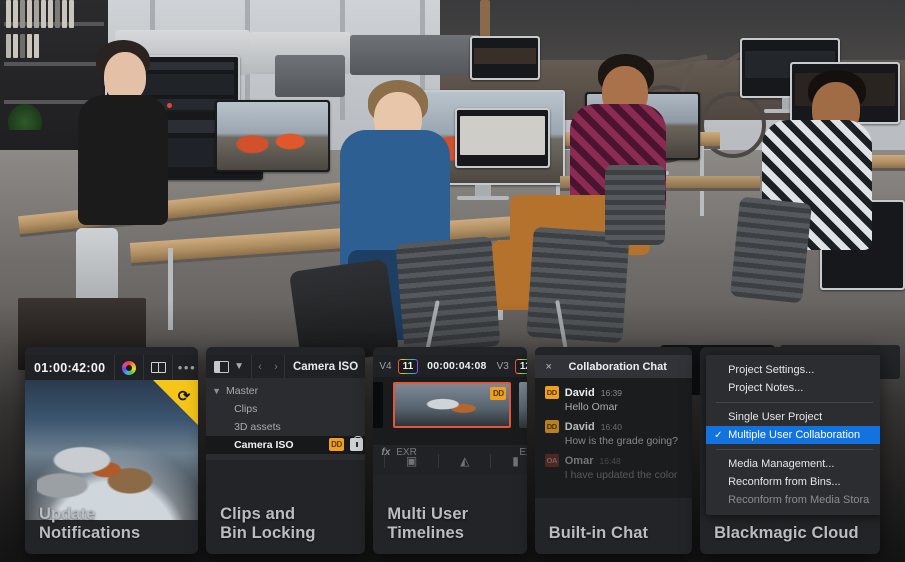  Describe the element at coordinates (502, 366) in the screenshot. I see `track-label-v3: V3` at that location.